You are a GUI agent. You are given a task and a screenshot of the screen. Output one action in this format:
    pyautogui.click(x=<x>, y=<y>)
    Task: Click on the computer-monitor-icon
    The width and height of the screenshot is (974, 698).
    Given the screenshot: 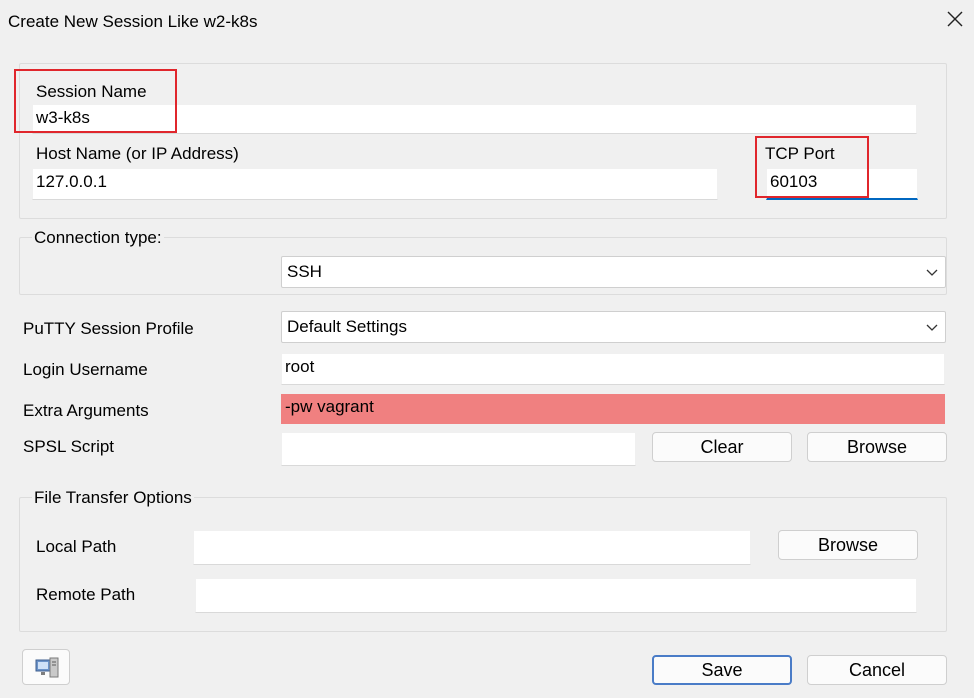 What is the action you would take?
    pyautogui.click(x=47, y=667)
    